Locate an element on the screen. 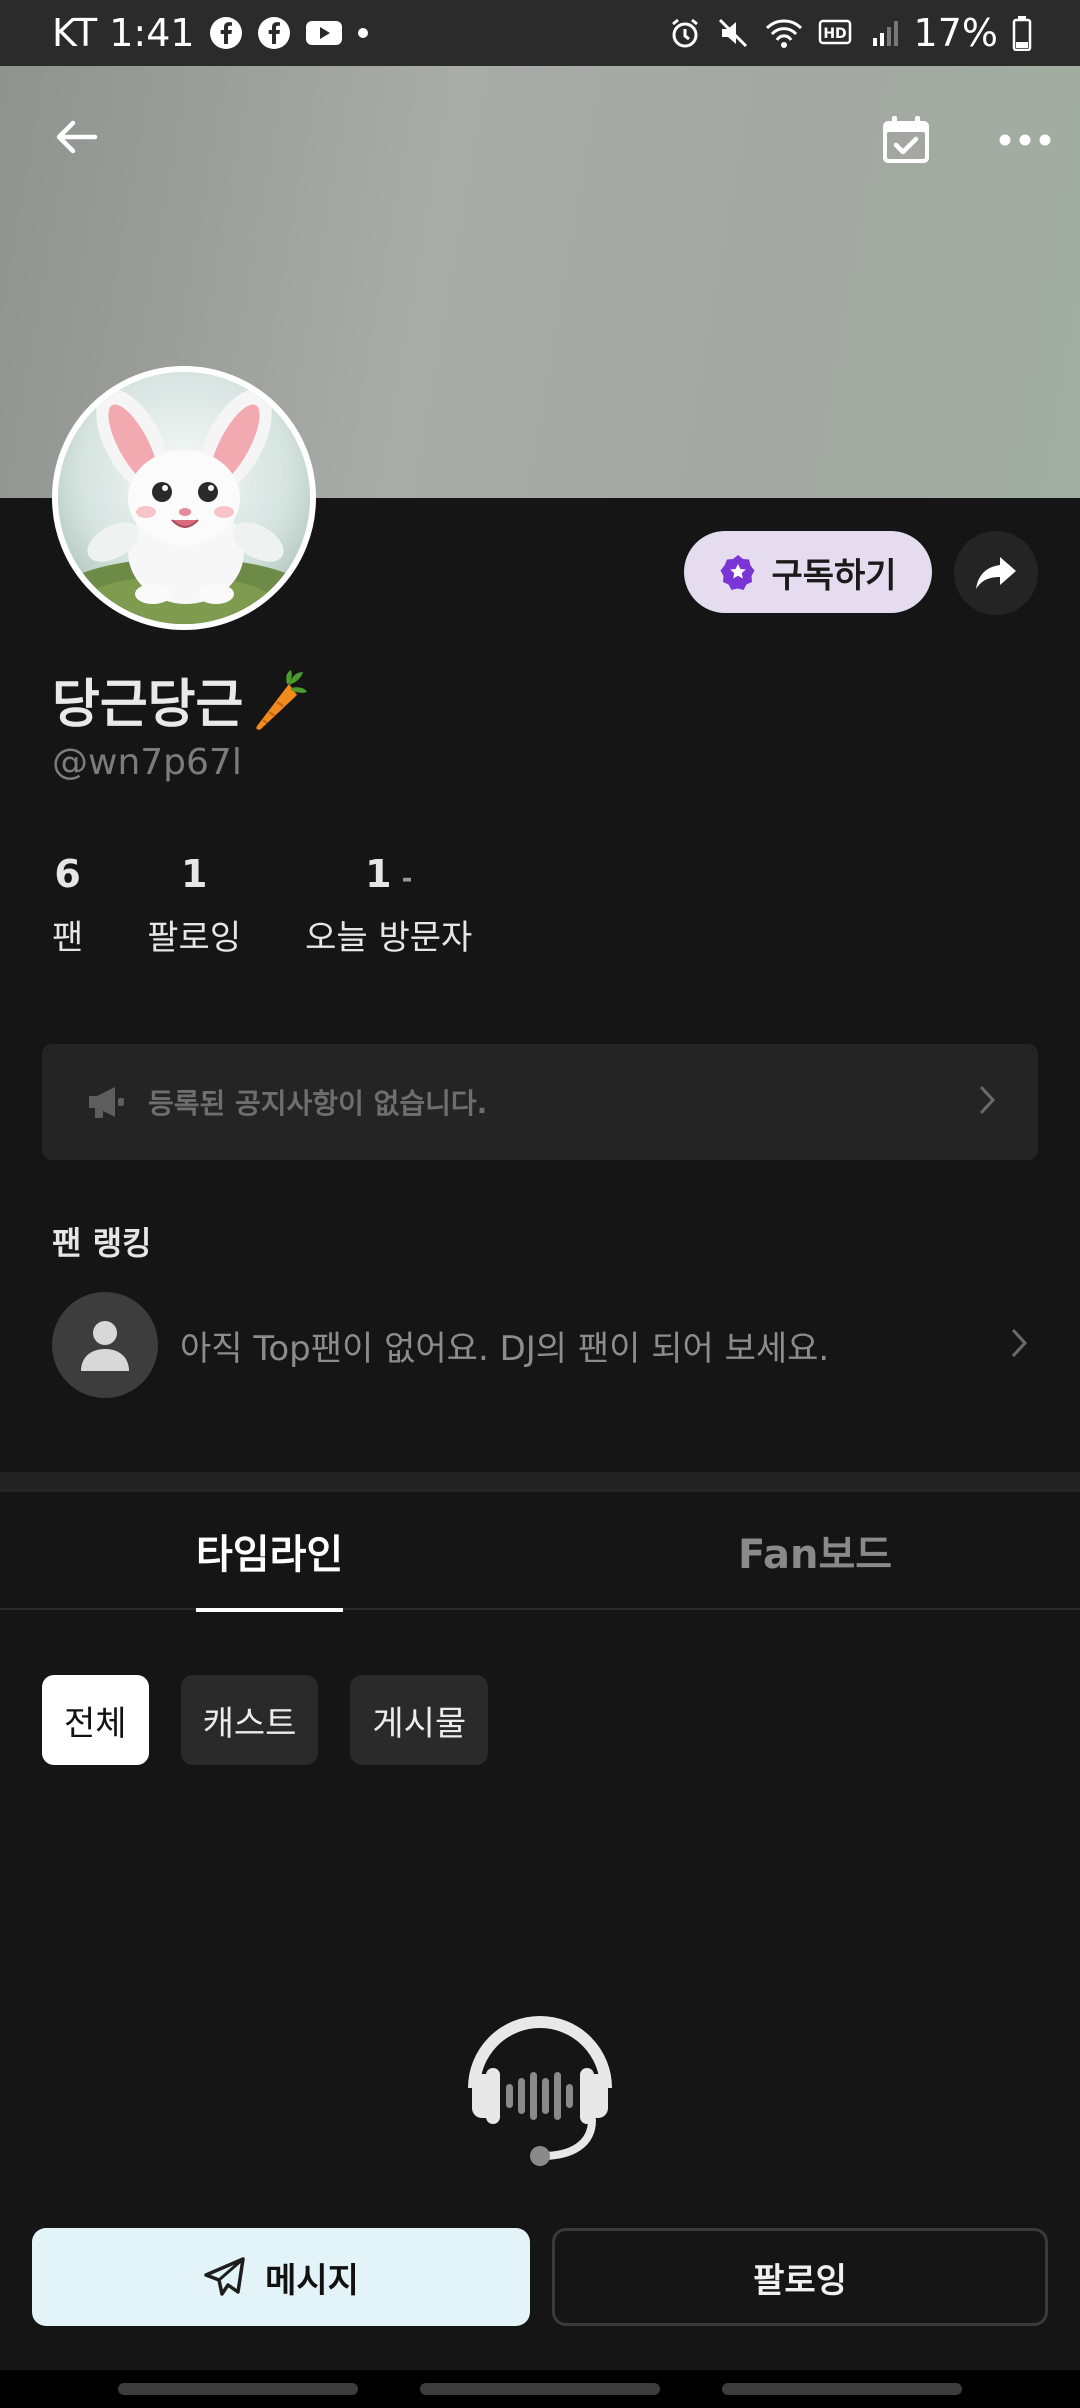 Image resolution: width=1080 pixels, height=2408 pixels. stat-label: 팬 is located at coordinates (68, 938).